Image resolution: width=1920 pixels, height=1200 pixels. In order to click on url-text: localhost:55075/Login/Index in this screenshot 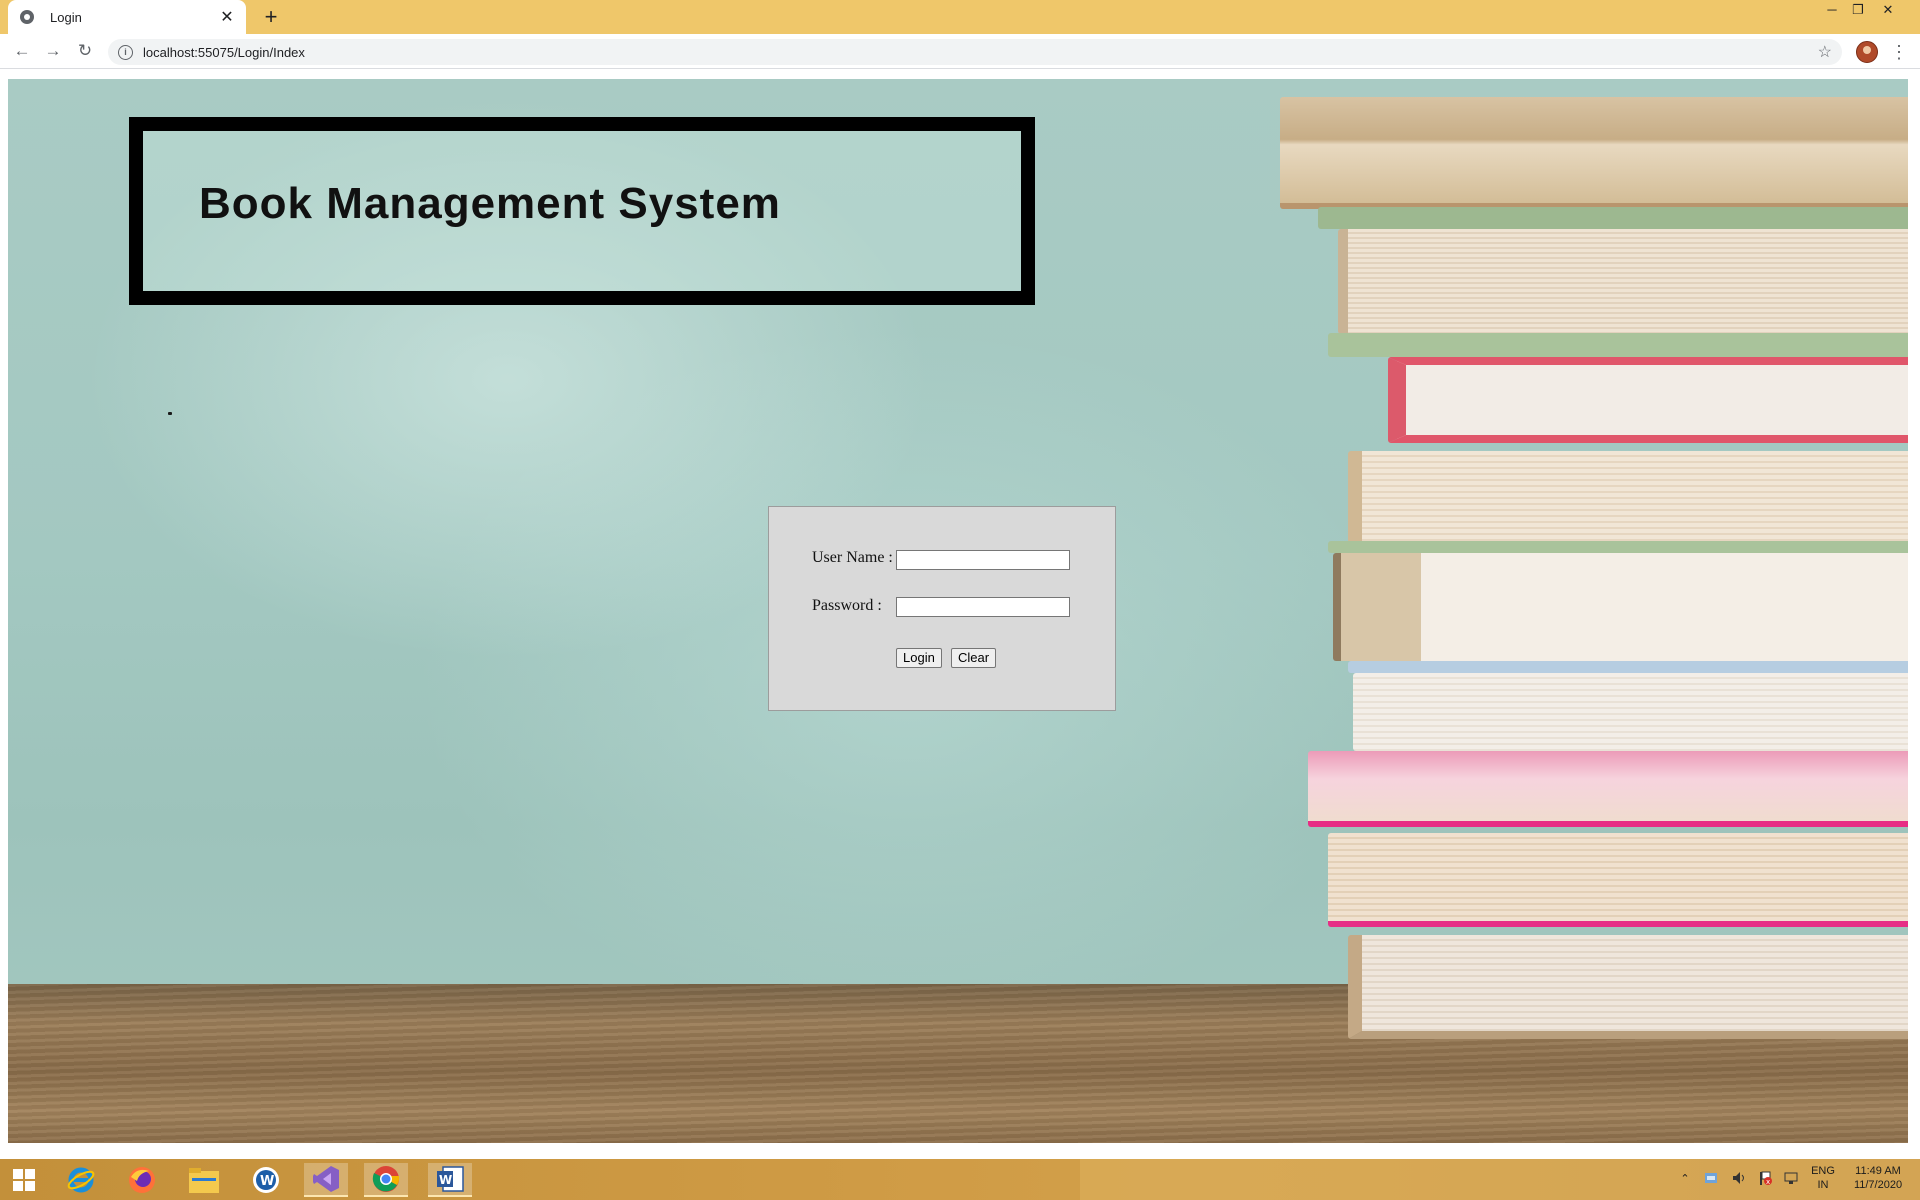, I will do `click(224, 52)`.